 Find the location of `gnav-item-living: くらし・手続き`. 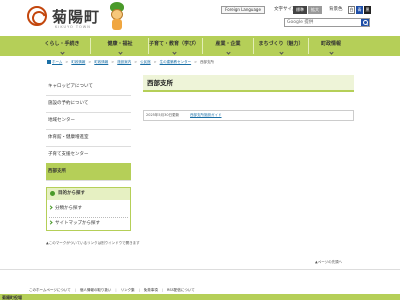

gnav-item-living: くらし・手続き is located at coordinates (62, 46).